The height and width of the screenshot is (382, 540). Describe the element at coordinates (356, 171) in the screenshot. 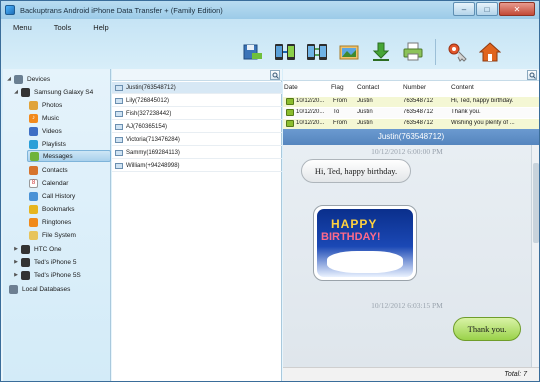

I see `received-message-bubble: Hi, Ted, happy birthday.` at that location.